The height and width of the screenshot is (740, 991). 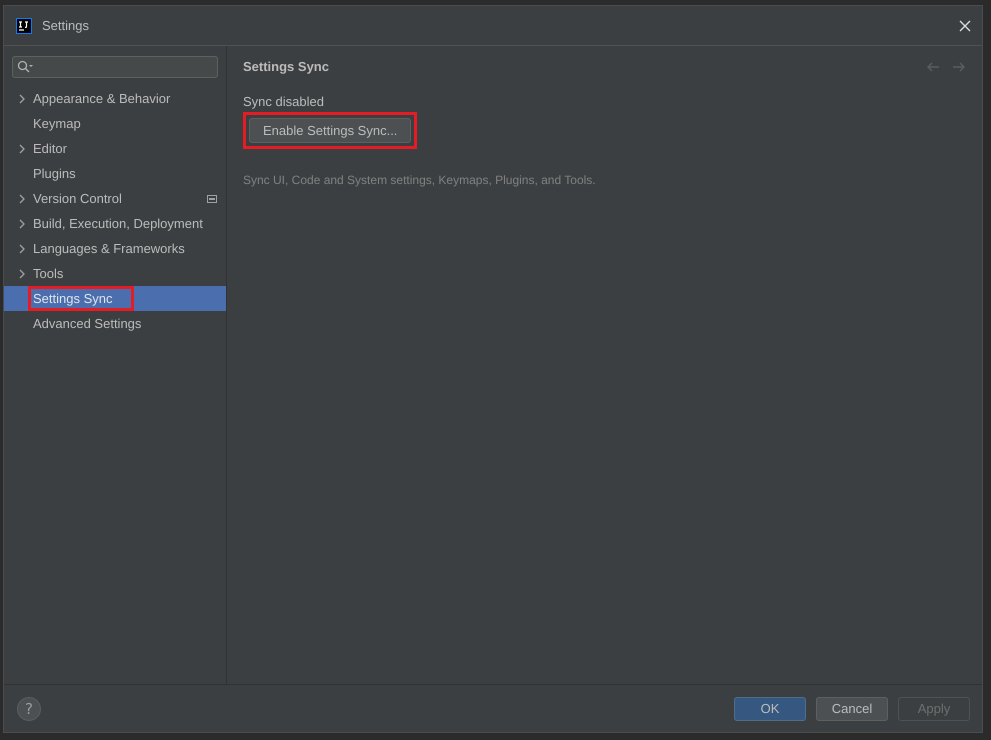 I want to click on sidebar-item: Version Control, so click(x=115, y=198).